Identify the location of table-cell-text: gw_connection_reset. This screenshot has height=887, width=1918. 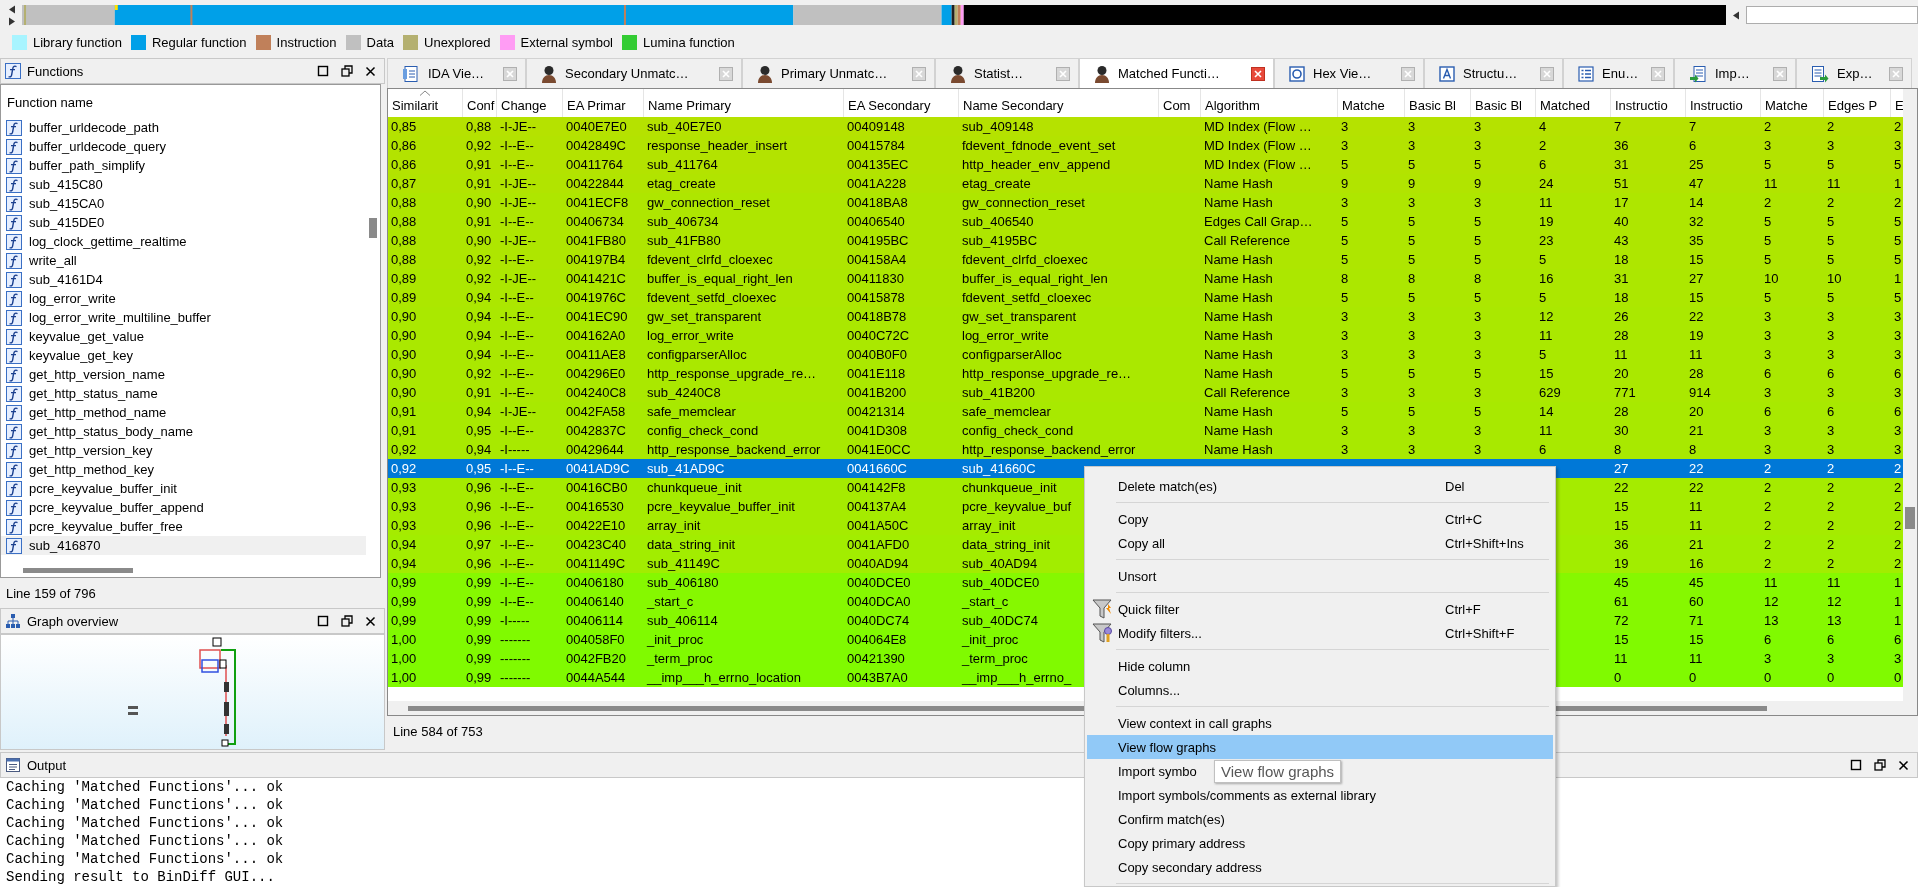
(708, 203).